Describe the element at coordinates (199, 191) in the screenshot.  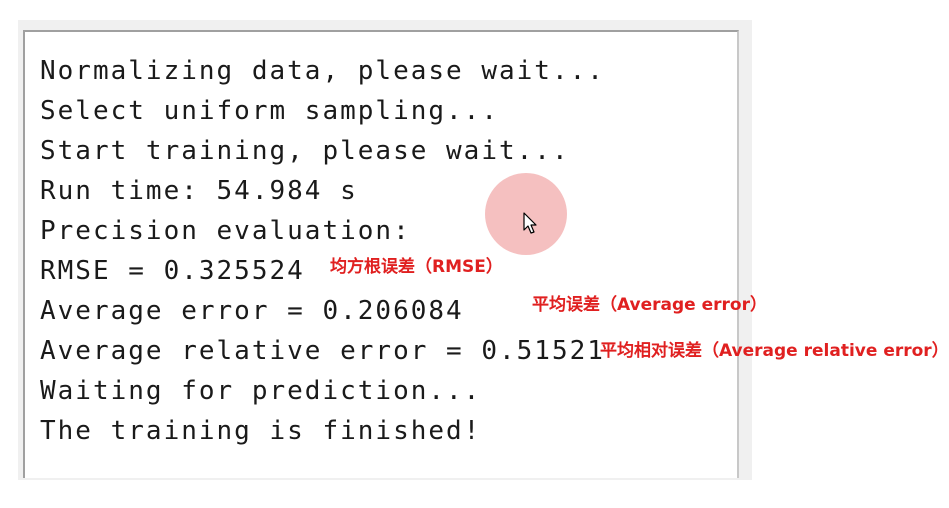
I see `log-line-run-time: Run time: 54.984 s` at that location.